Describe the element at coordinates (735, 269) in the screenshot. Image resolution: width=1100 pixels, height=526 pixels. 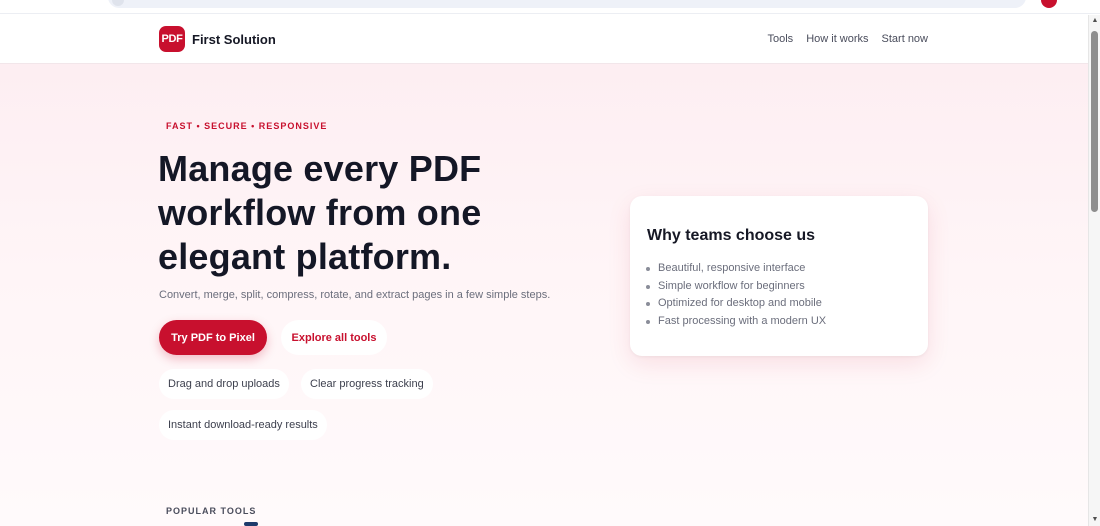
I see `list-item: Beautiful, responsive interface` at that location.